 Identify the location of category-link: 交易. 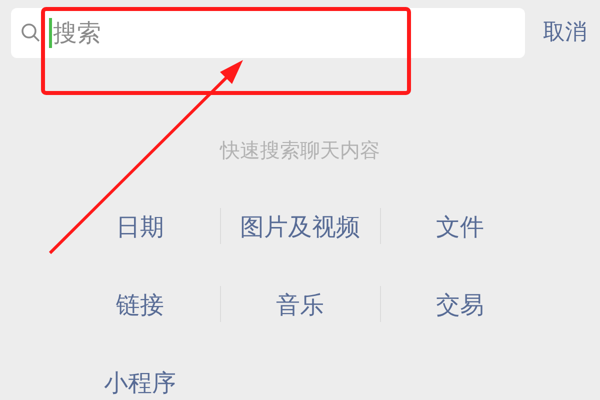
(460, 305).